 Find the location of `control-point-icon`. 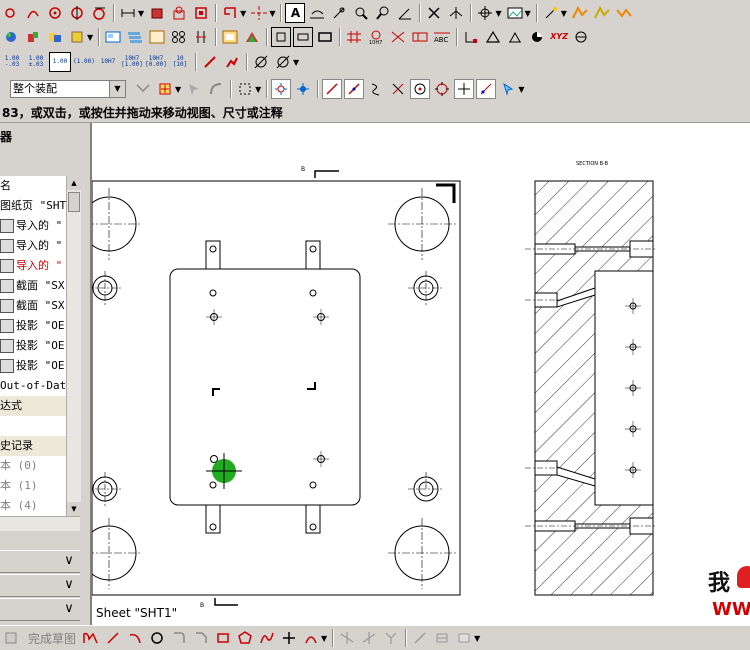

control-point-icon is located at coordinates (376, 89).